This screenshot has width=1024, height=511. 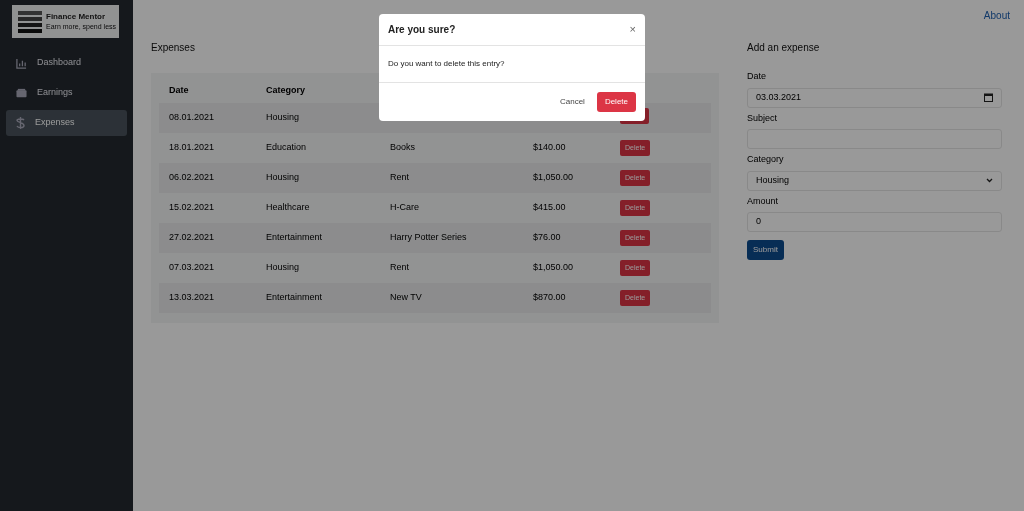 I want to click on field-label: Subject, so click(x=763, y=118).